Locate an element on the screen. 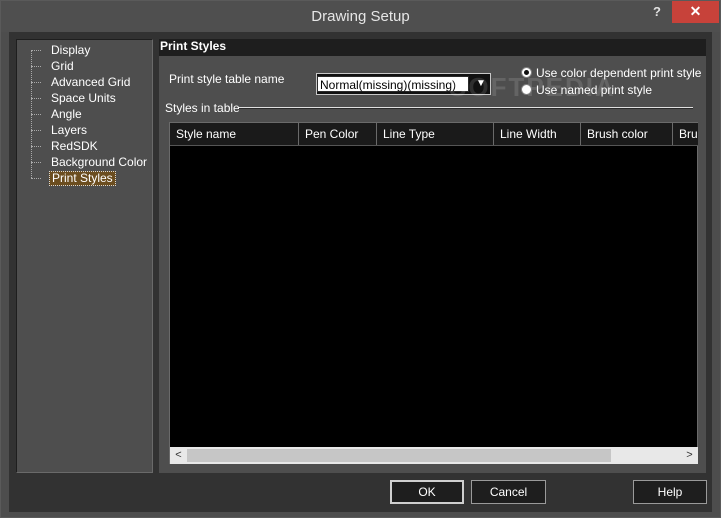 Image resolution: width=721 pixels, height=518 pixels. group-divider is located at coordinates (466, 108).